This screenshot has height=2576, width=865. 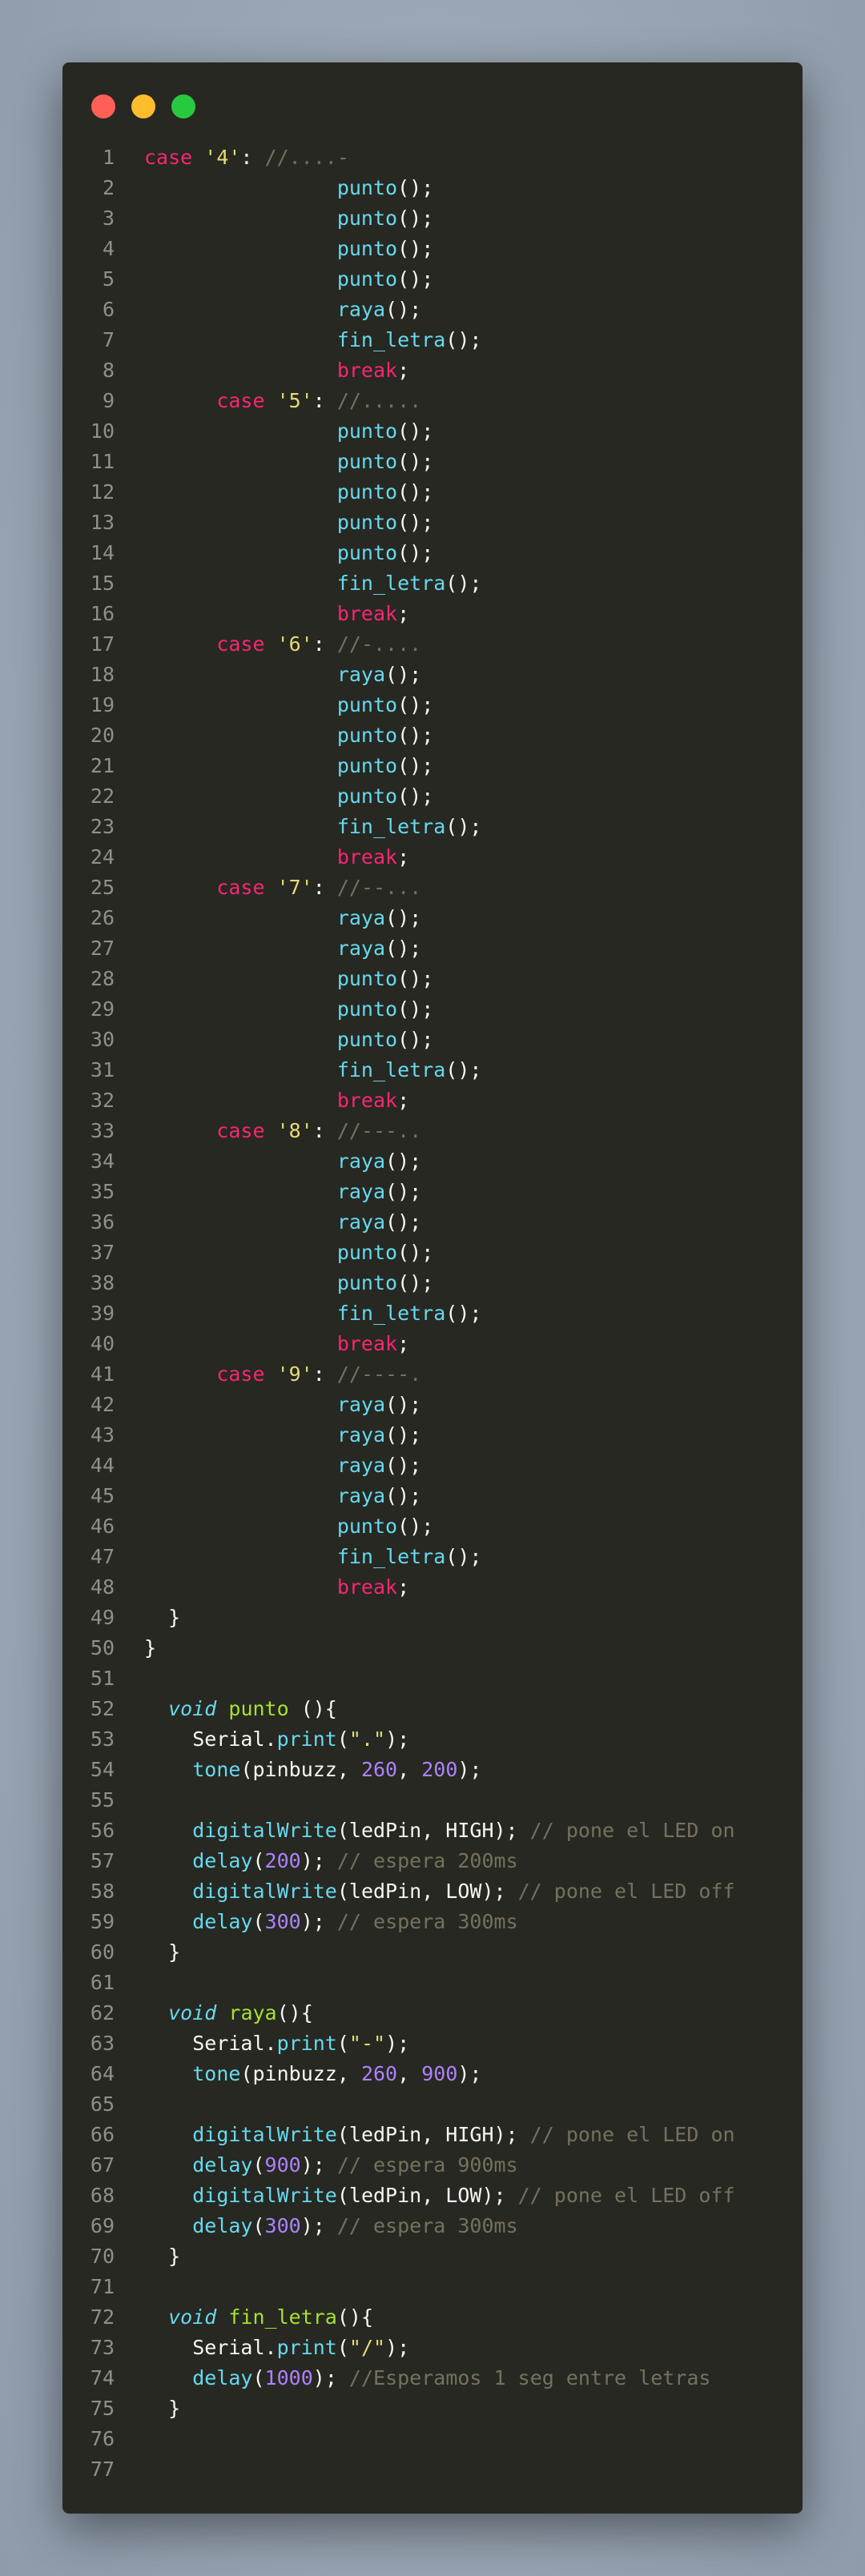 What do you see at coordinates (282, 2226) in the screenshot?
I see `code-token: 300` at bounding box center [282, 2226].